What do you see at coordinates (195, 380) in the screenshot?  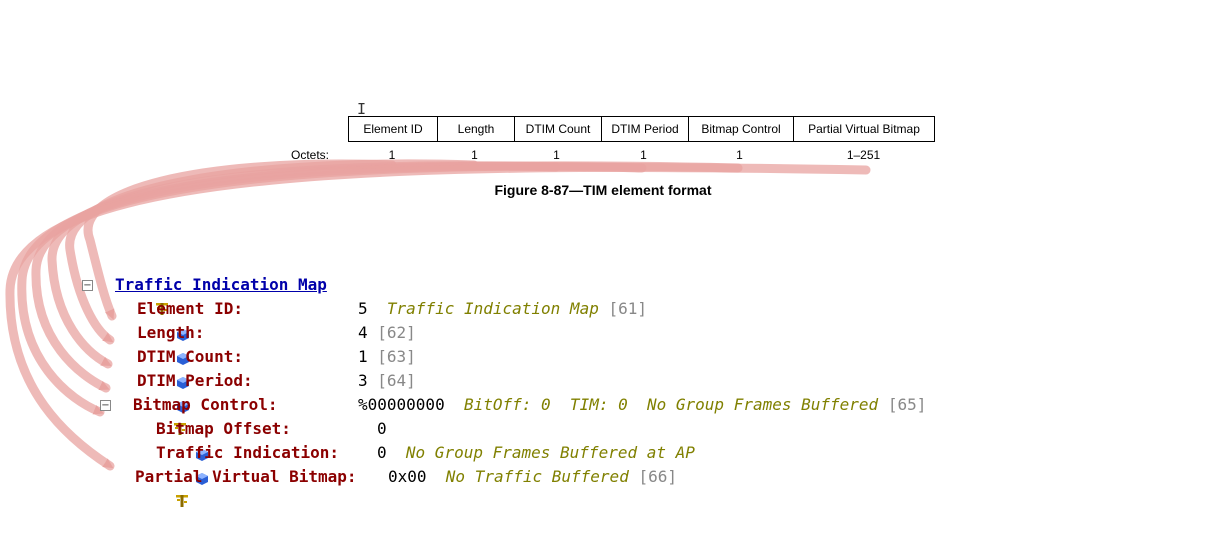 I see `field-label: DTIM Period:` at bounding box center [195, 380].